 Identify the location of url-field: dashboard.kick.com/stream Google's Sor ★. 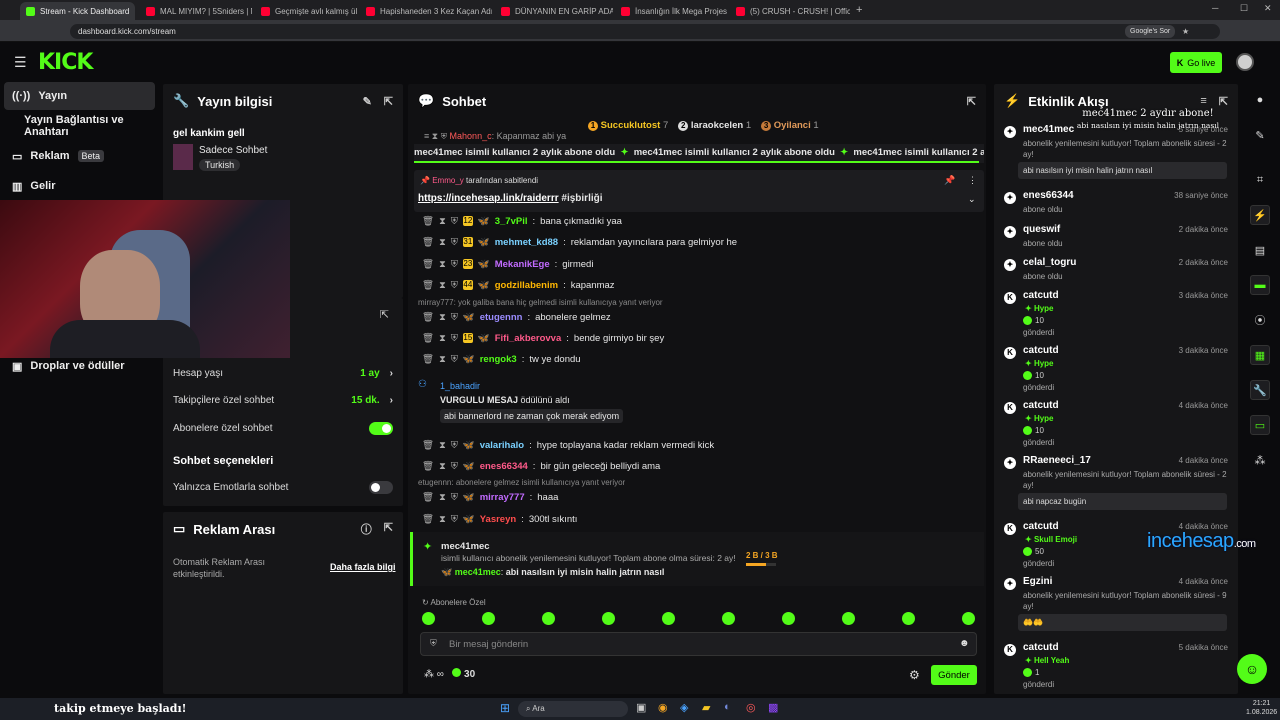
(645, 31).